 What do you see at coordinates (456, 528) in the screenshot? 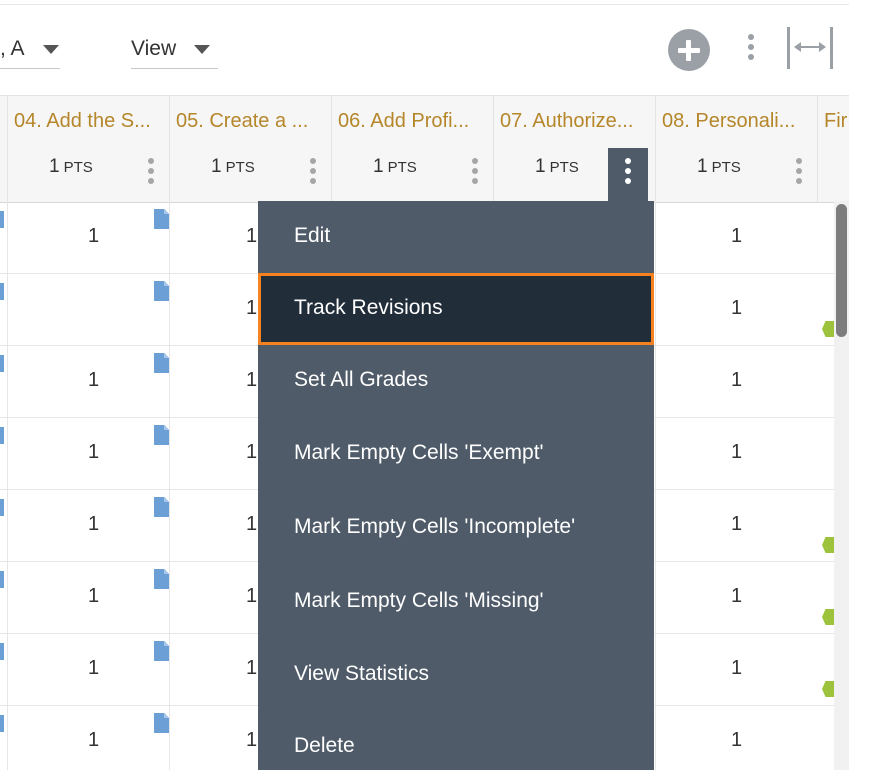
I see `menu-item-mark-incomplete: Mark Empty Cells 'Incomplete'` at bounding box center [456, 528].